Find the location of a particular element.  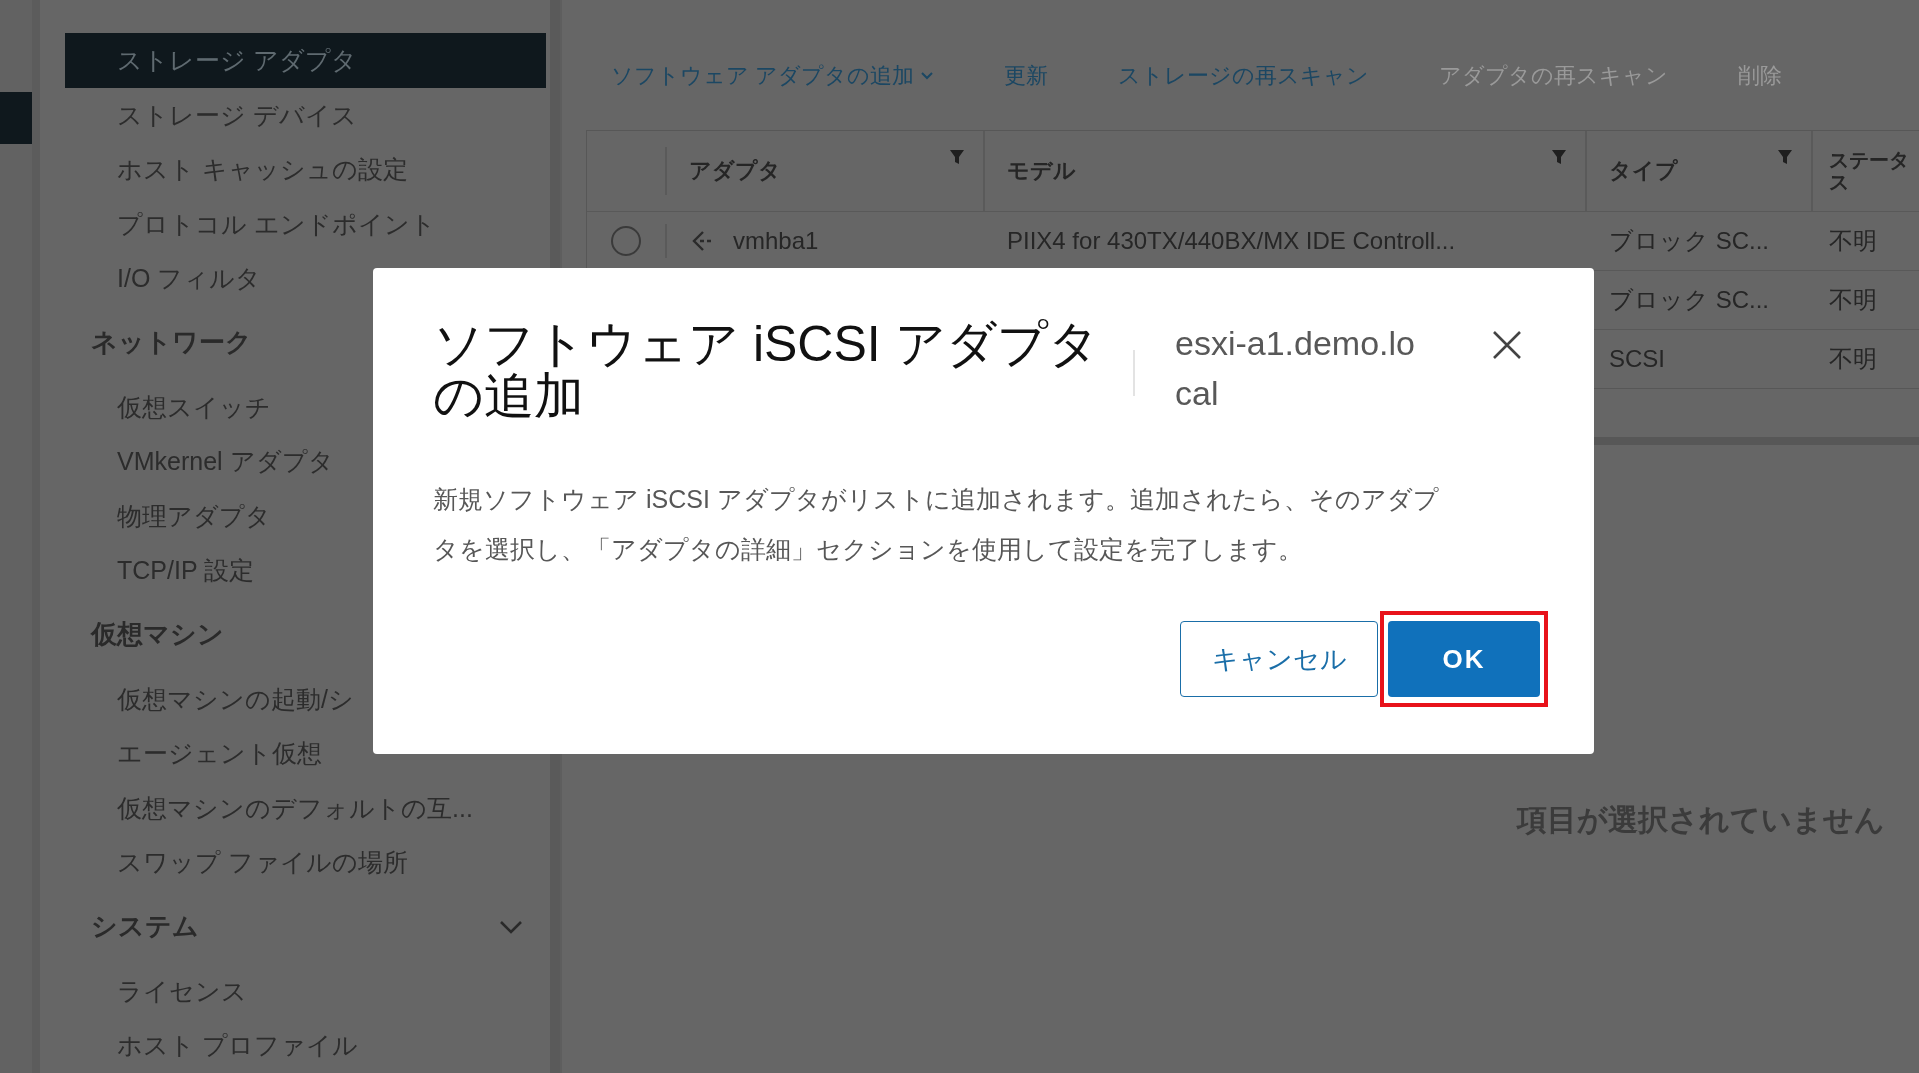

section-heading: システム is located at coordinates (145, 926).